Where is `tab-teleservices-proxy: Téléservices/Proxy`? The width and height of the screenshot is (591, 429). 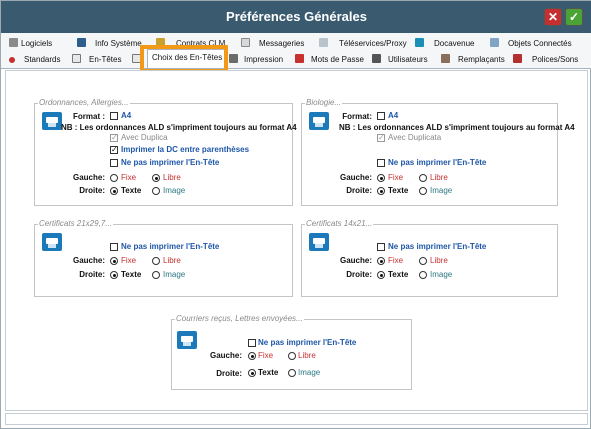 tab-teleservices-proxy: Téléservices/Proxy is located at coordinates (363, 44).